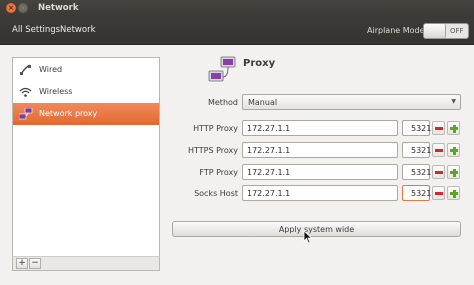  What do you see at coordinates (218, 172) in the screenshot?
I see `ftp-proxy-label: FTP Proxy` at bounding box center [218, 172].